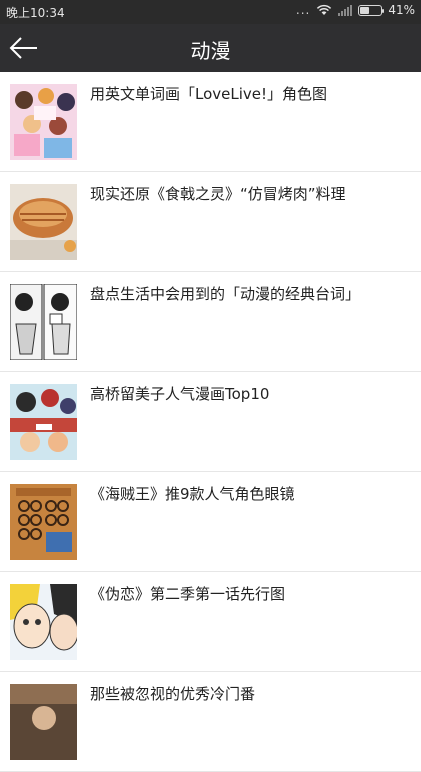 Image resolution: width=421 pixels, height=772 pixels. Describe the element at coordinates (210, 12) in the screenshot. I see `status-bar: 晚上10:34 ... 41%` at that location.